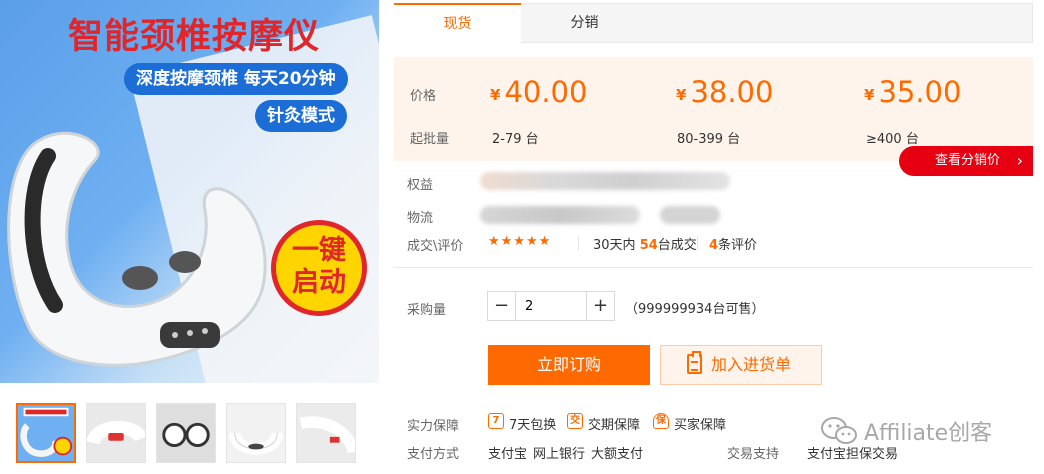 The width and height of the screenshot is (1044, 474). I want to click on quantity-stepper: − +, so click(551, 306).